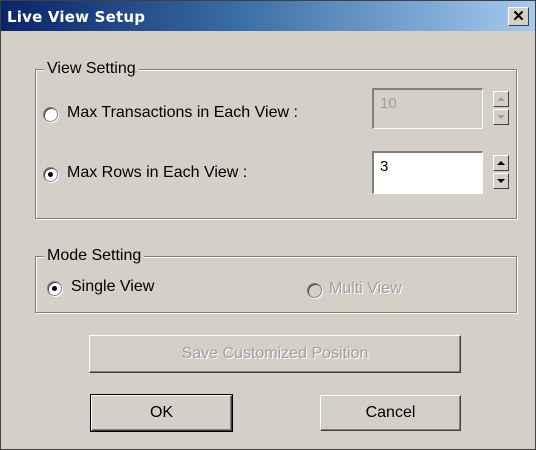 The width and height of the screenshot is (536, 450). I want to click on max-rows-input: 3, so click(427, 172).